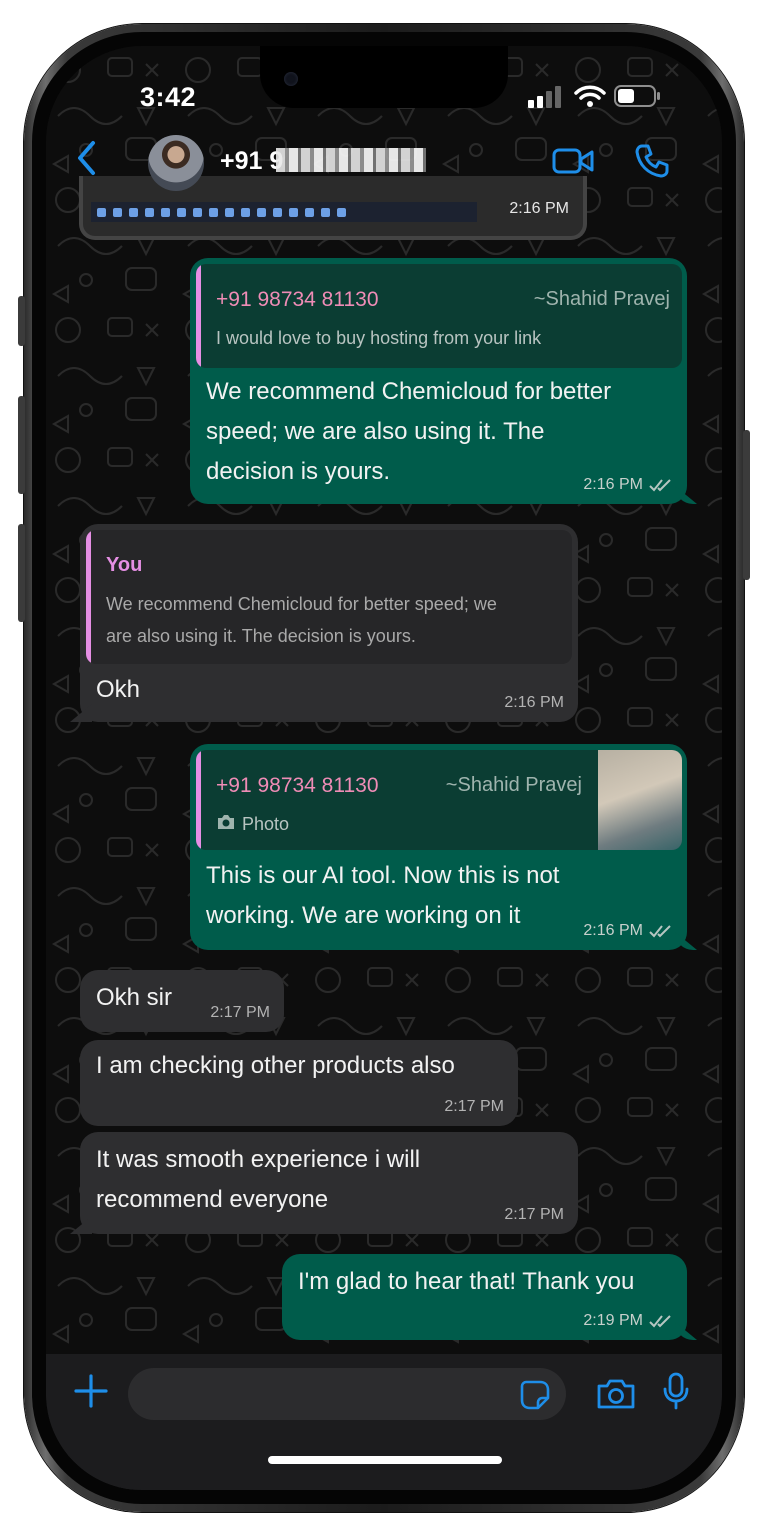 The height and width of the screenshot is (1536, 768). Describe the element at coordinates (21, 573) in the screenshot. I see `volume-down-button` at that location.